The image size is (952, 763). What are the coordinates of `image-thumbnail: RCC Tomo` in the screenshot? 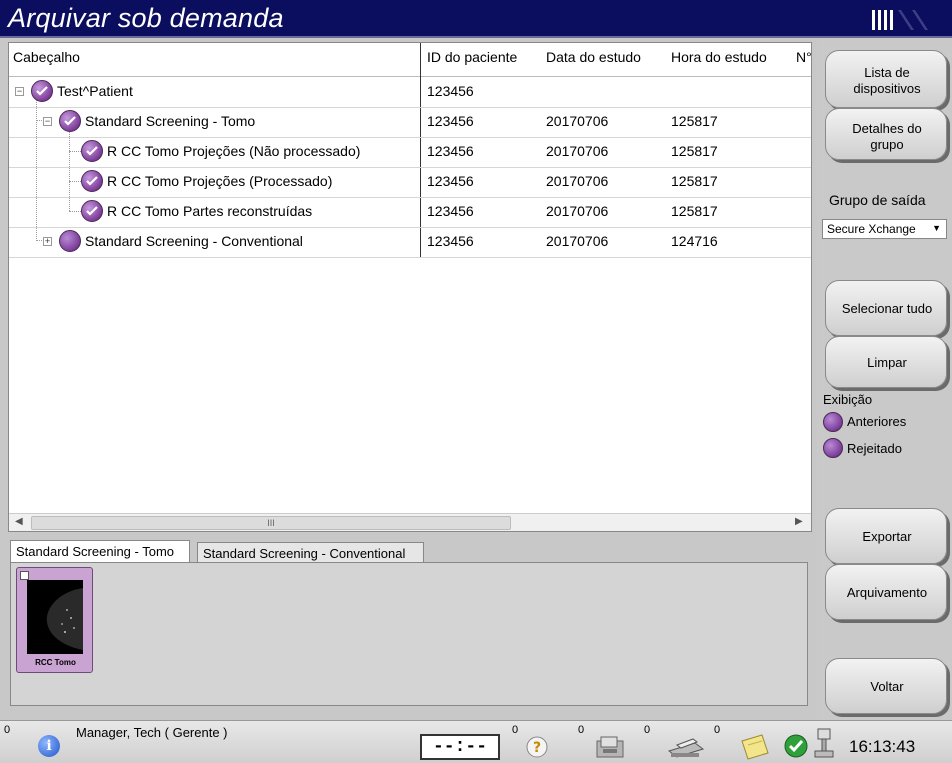 It's located at (54, 620).